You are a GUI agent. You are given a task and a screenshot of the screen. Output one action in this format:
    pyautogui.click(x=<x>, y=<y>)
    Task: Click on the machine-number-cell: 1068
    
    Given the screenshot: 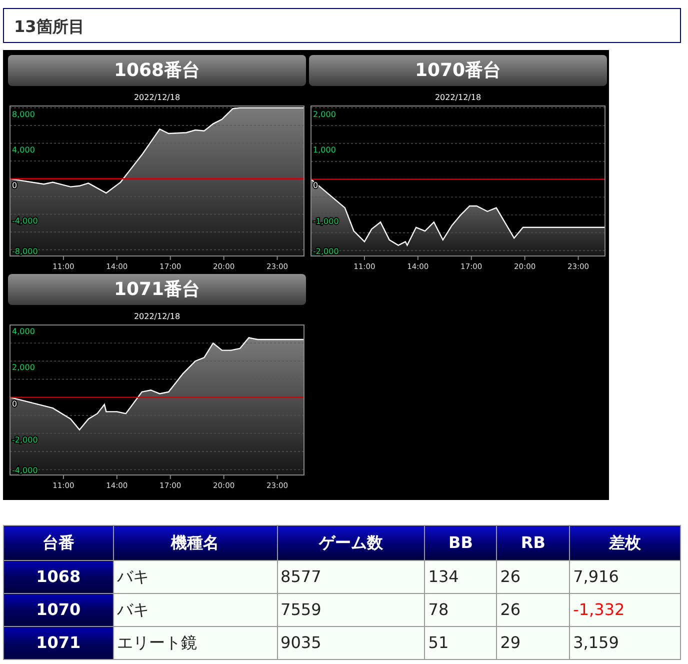 What is the action you would take?
    pyautogui.click(x=59, y=577)
    